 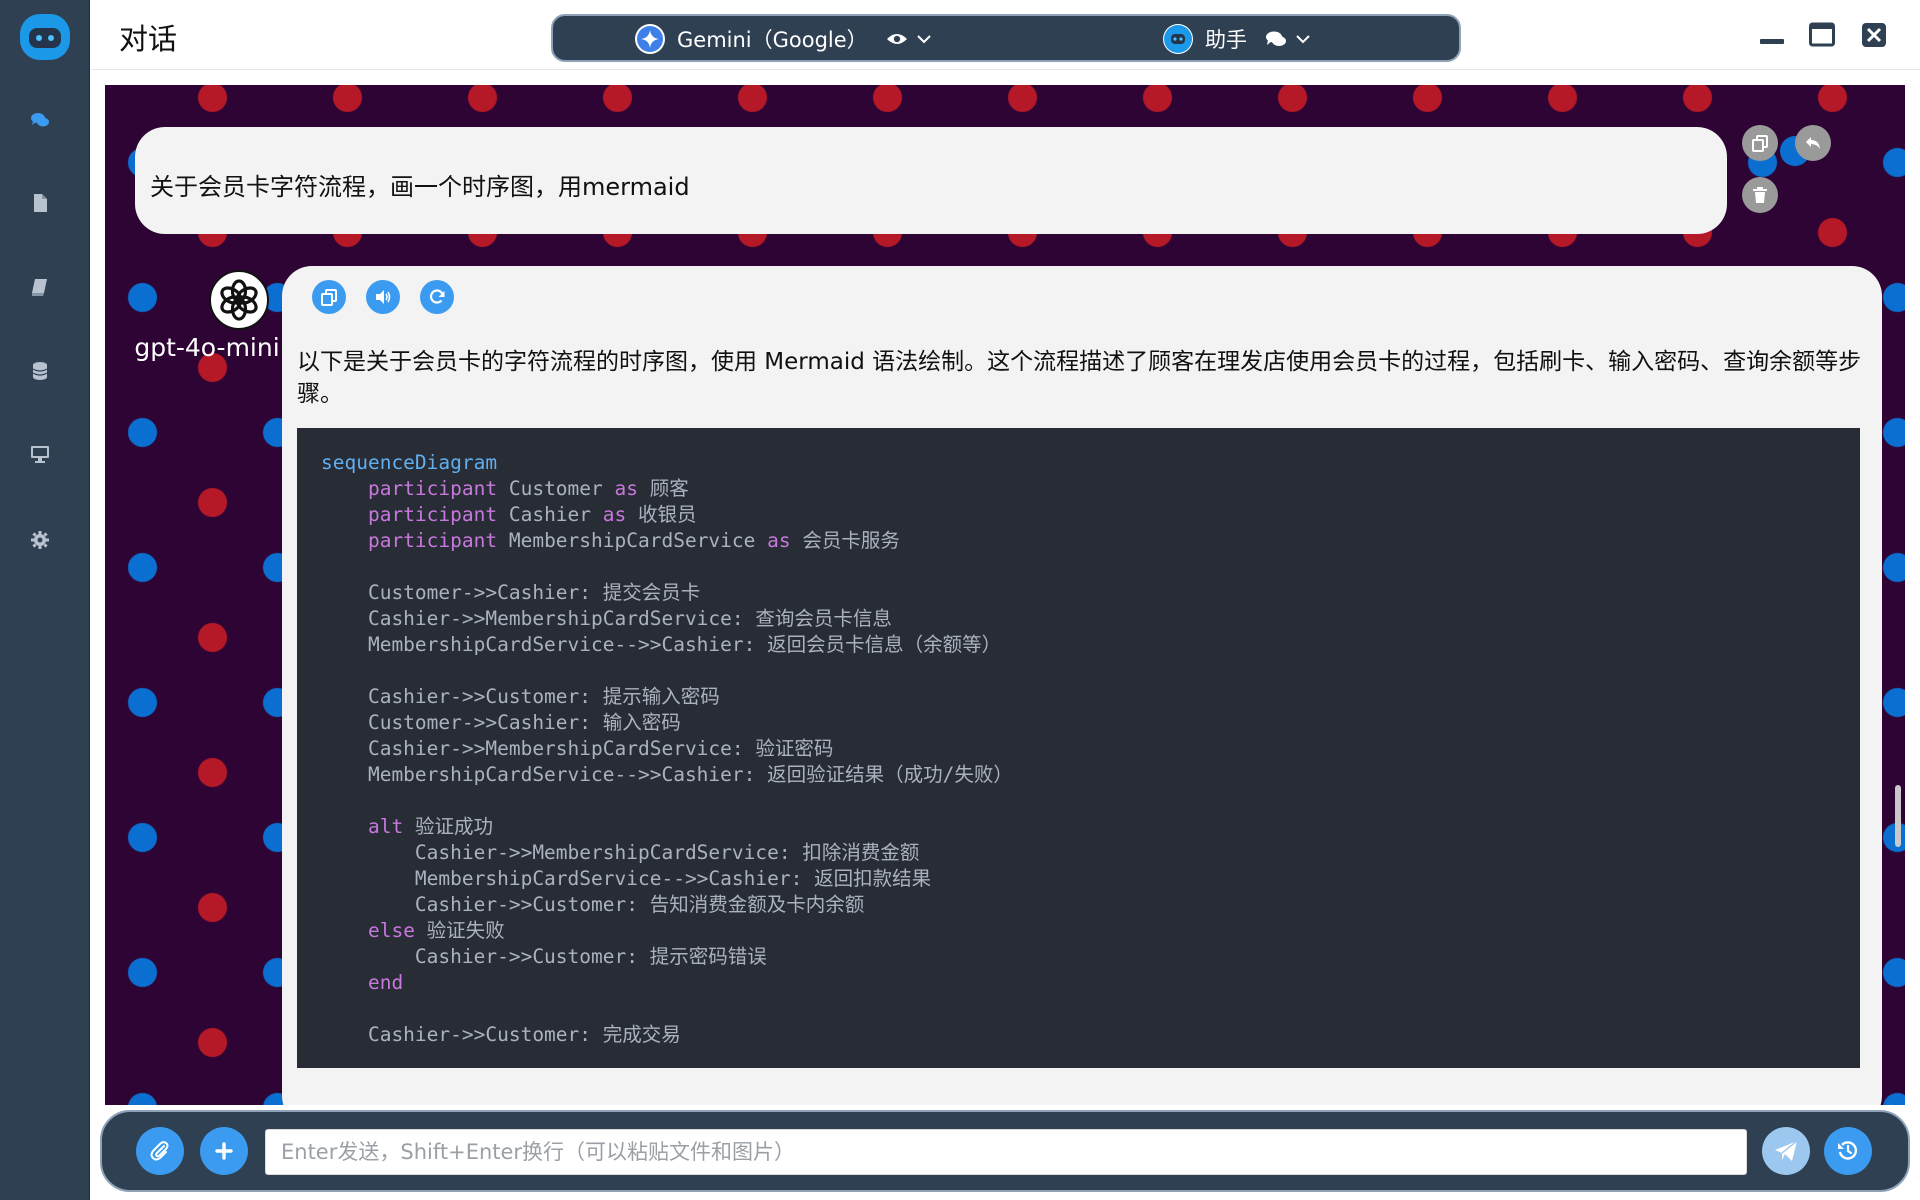 I want to click on chat-scrollbar, so click(x=1898, y=816).